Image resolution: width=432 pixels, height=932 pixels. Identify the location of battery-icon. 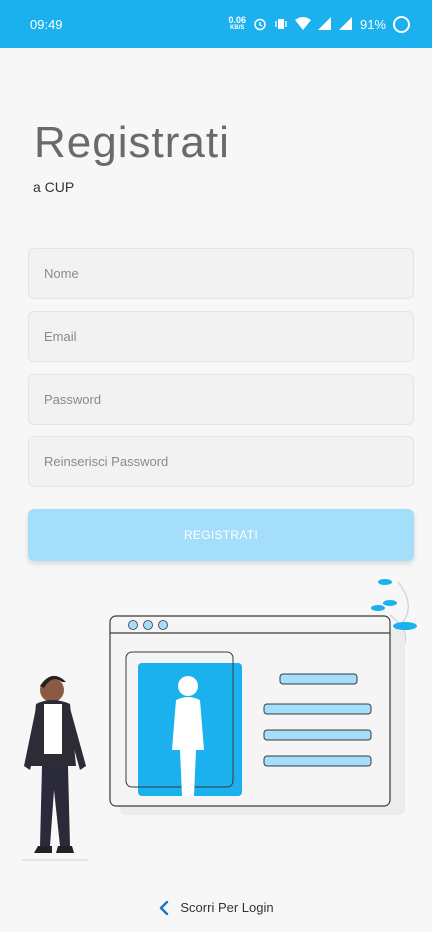
(401, 24).